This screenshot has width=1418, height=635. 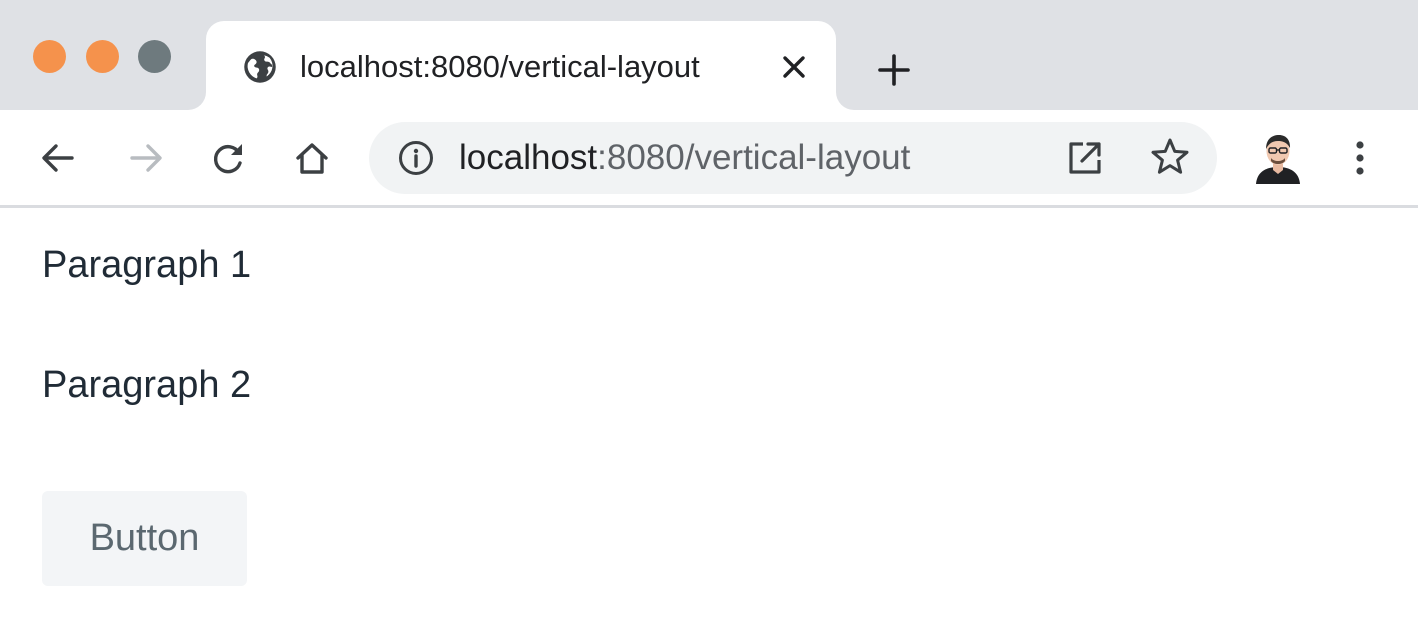 I want to click on address-host: localhost, so click(x=528, y=157).